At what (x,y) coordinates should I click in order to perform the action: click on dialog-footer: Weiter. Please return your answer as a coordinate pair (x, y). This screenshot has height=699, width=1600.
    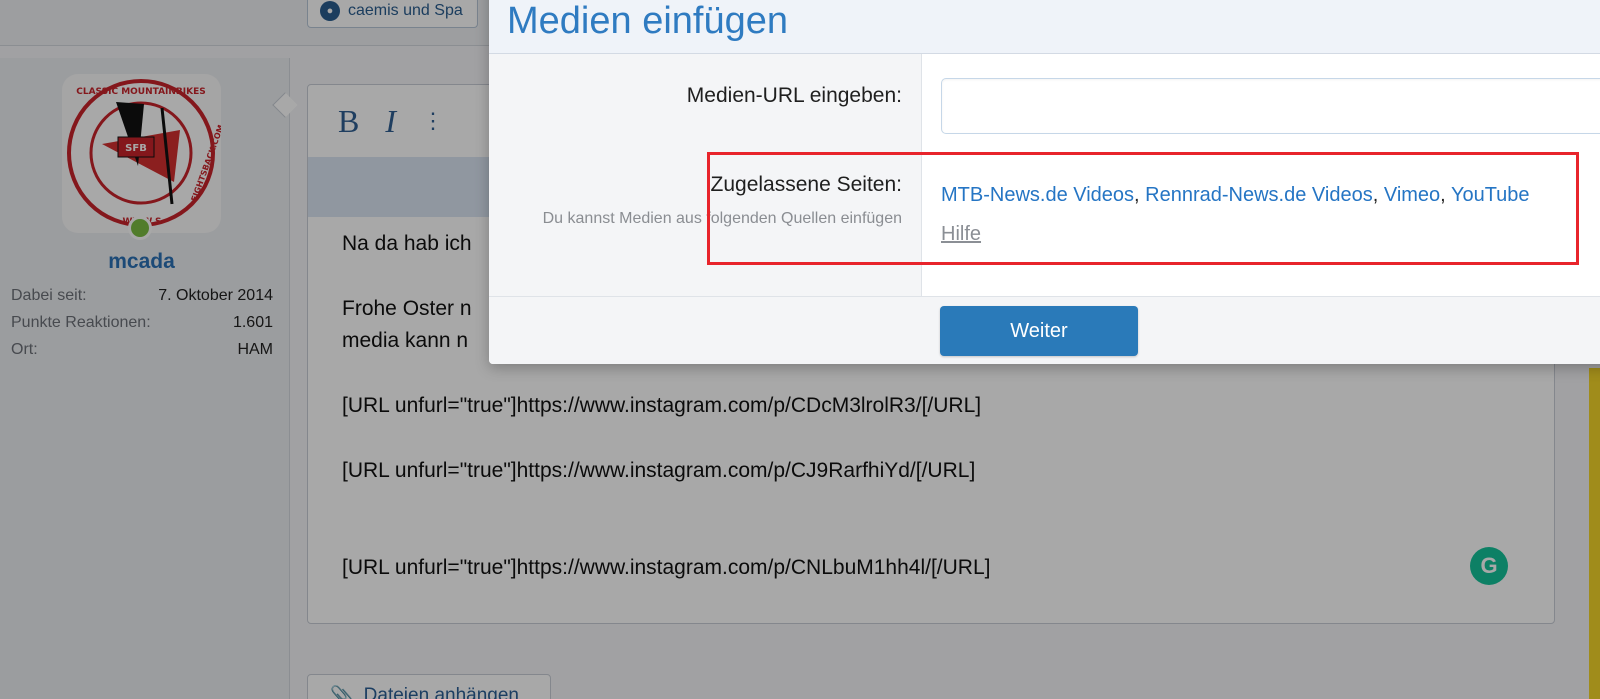
    Looking at the image, I should click on (1044, 330).